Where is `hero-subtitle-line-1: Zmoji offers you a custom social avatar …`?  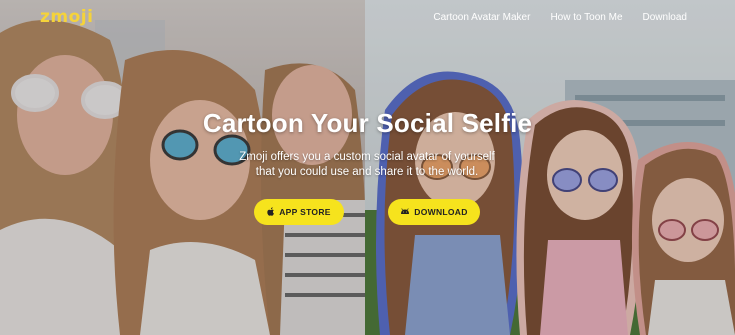 hero-subtitle-line-1: Zmoji offers you a custom social avatar … is located at coordinates (367, 157).